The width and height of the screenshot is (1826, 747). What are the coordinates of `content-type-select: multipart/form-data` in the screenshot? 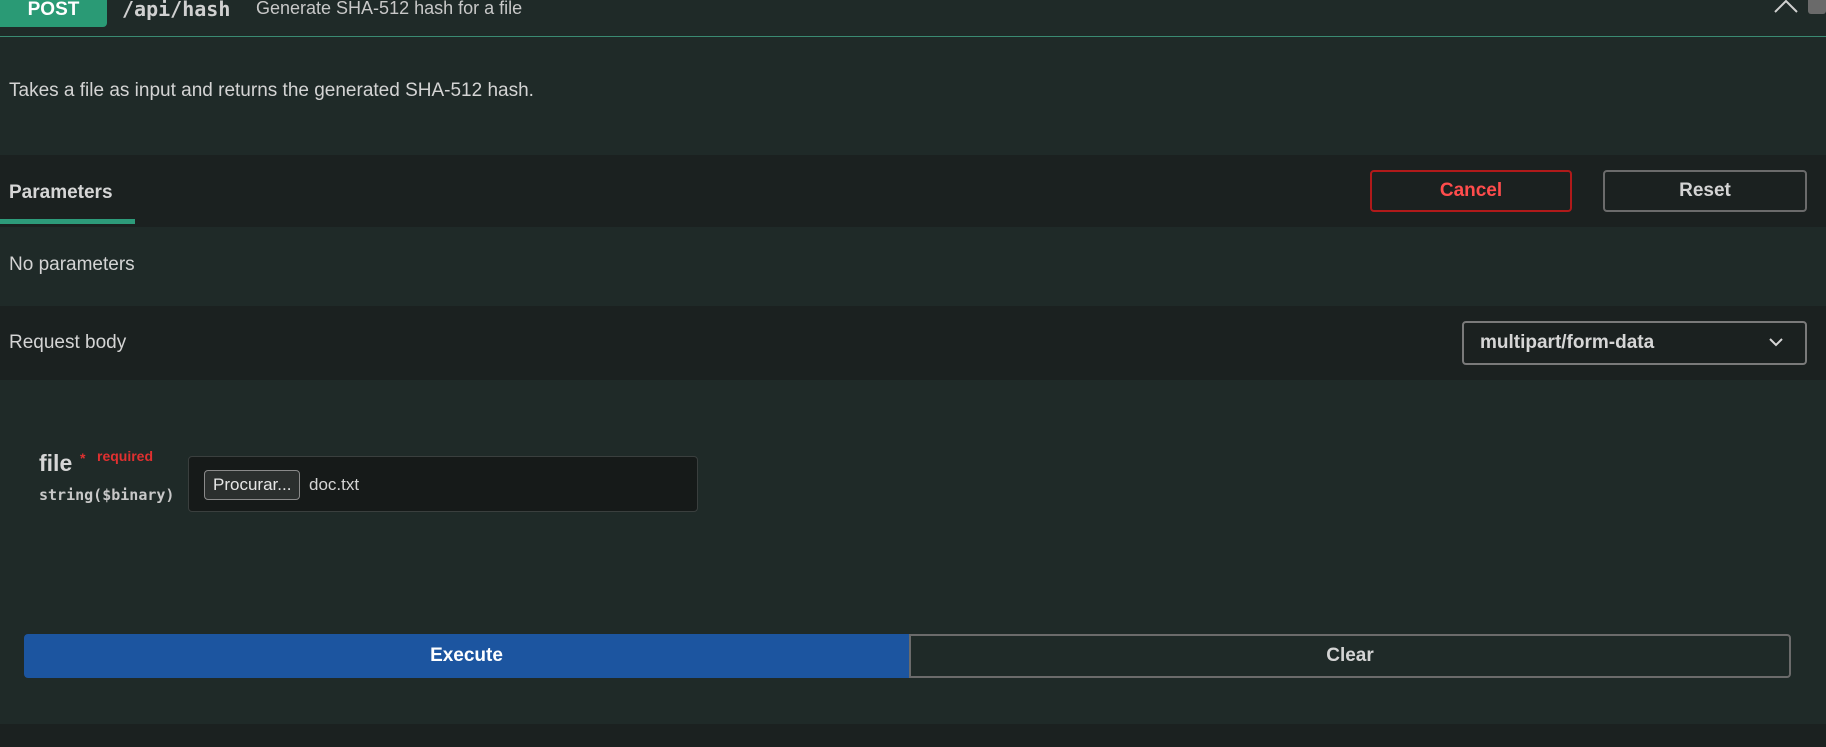 It's located at (1634, 343).